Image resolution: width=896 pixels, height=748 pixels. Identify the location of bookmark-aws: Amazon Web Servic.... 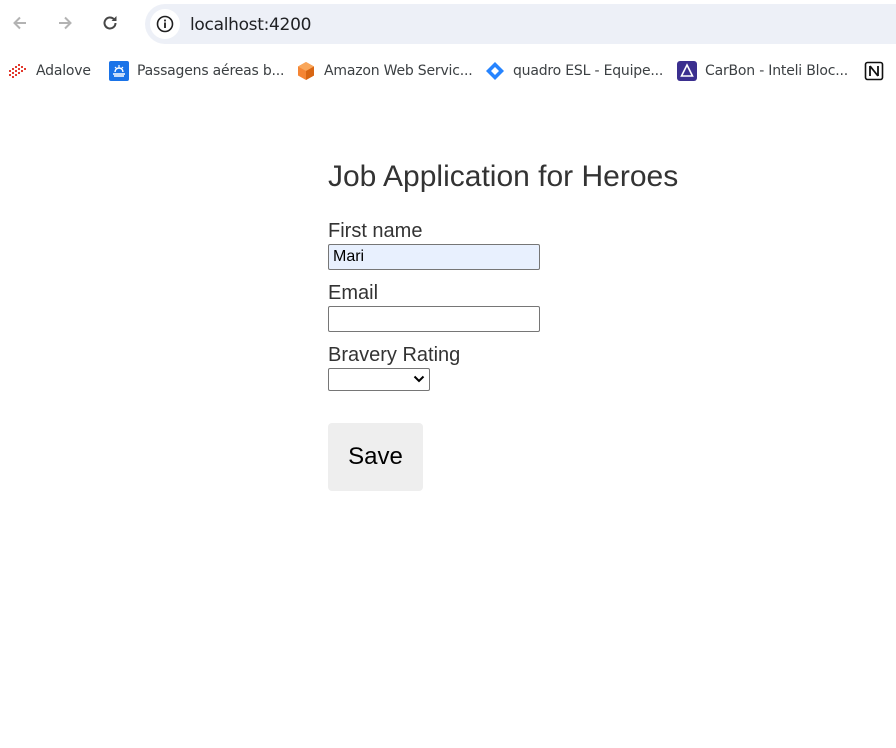
(384, 71).